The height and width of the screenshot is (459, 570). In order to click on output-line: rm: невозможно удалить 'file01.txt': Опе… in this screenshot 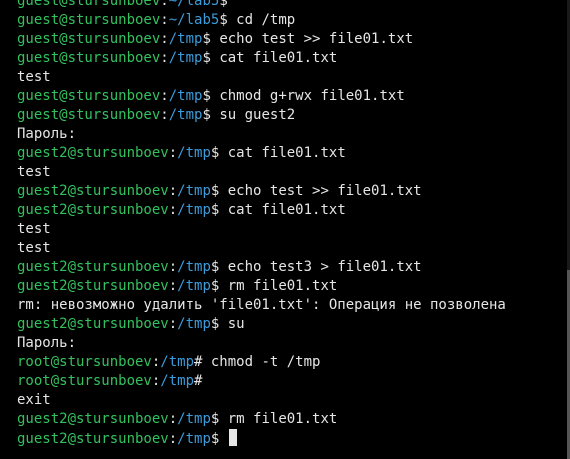, I will do `click(261, 305)`.